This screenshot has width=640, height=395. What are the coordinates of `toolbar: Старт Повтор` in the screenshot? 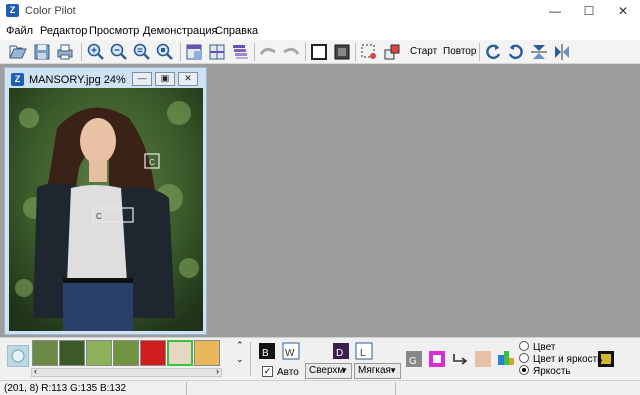 It's located at (320, 52).